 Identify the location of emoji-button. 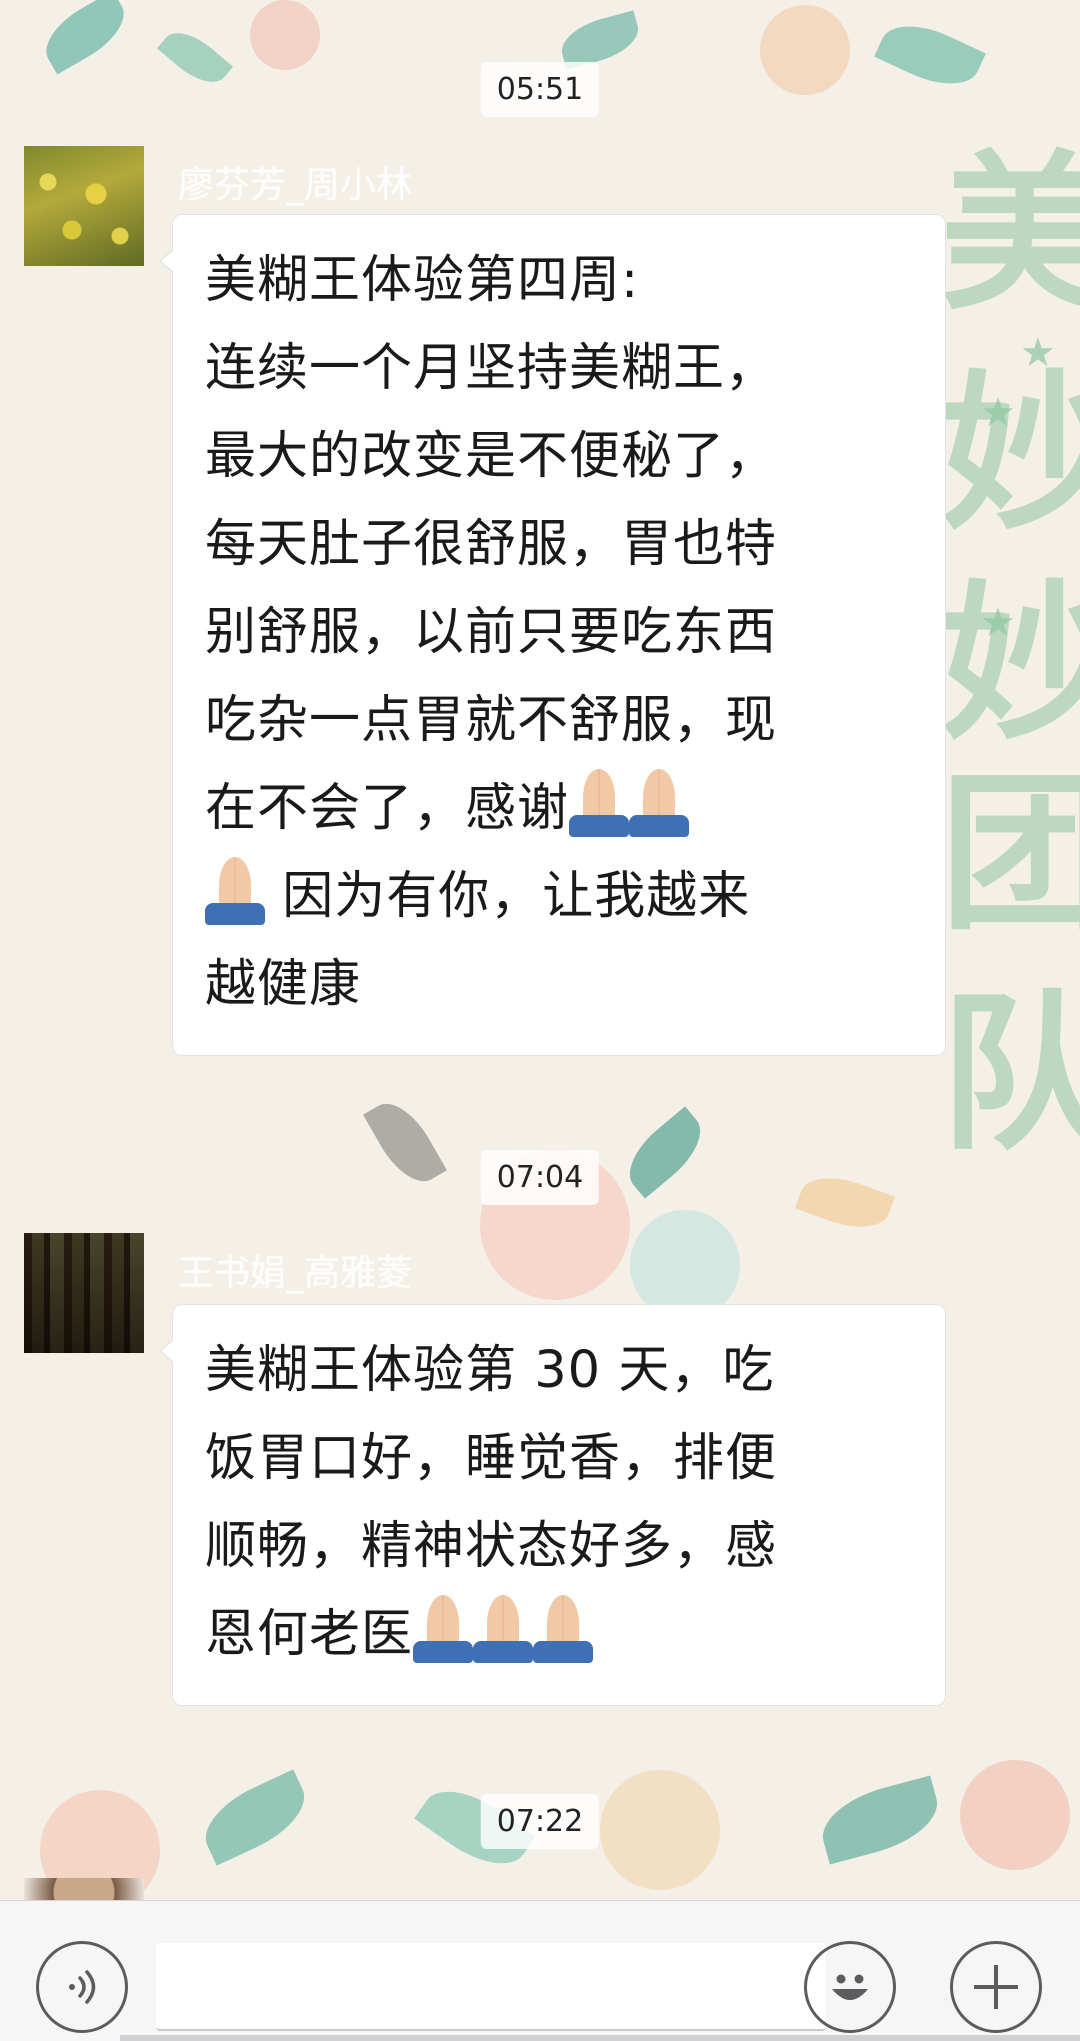
(850, 1987).